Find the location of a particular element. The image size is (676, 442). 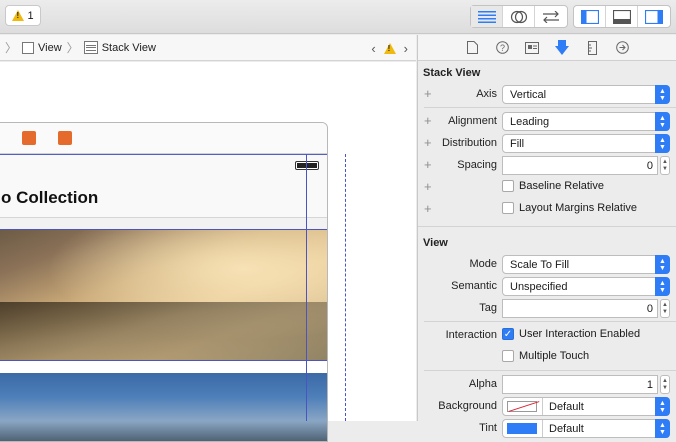

layout-margins-relative-checkbox: Layout Margins Relative is located at coordinates (569, 208).